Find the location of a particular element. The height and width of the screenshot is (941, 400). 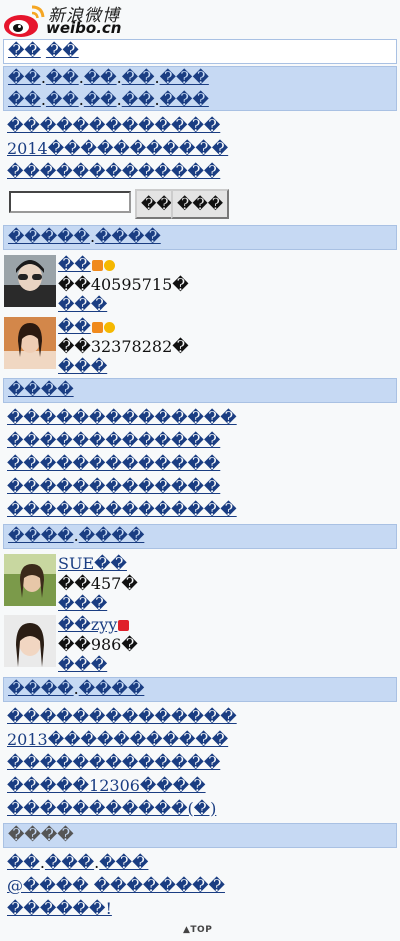

footer-link: �� is located at coordinates (23, 862).